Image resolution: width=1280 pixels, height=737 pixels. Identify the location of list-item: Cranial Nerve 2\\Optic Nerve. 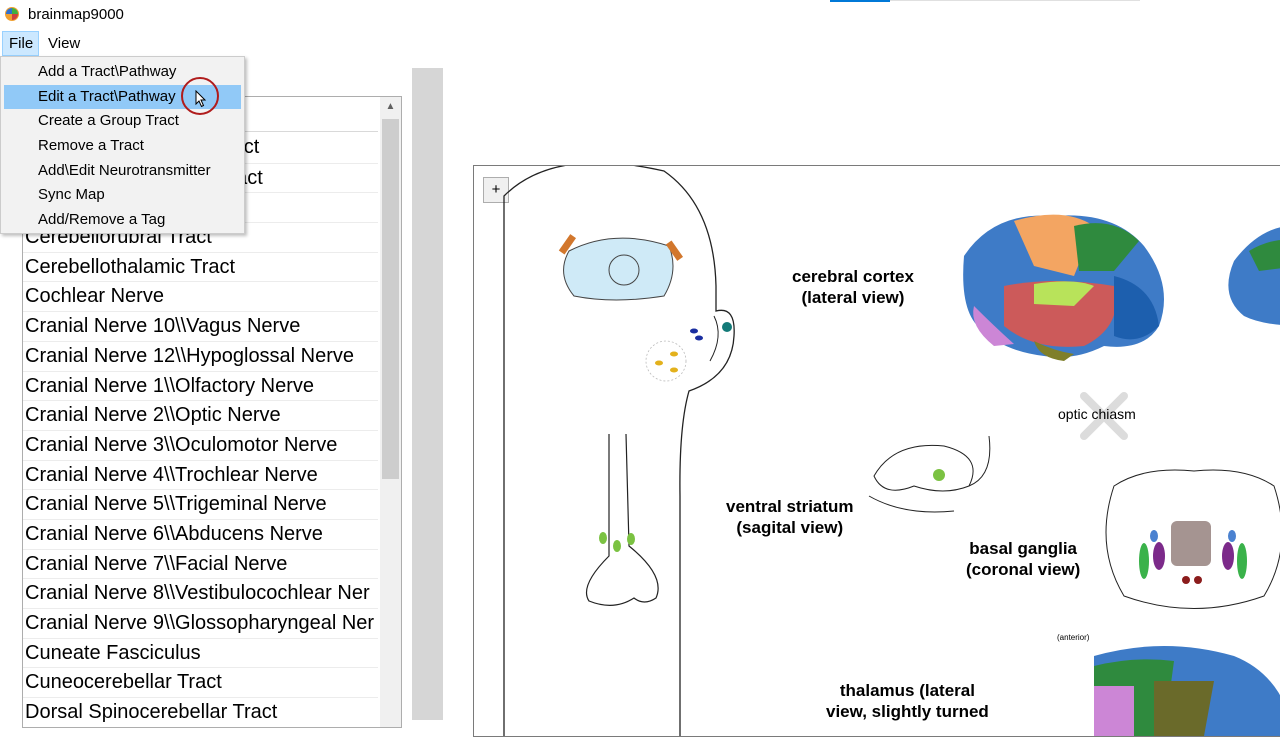
(200, 415).